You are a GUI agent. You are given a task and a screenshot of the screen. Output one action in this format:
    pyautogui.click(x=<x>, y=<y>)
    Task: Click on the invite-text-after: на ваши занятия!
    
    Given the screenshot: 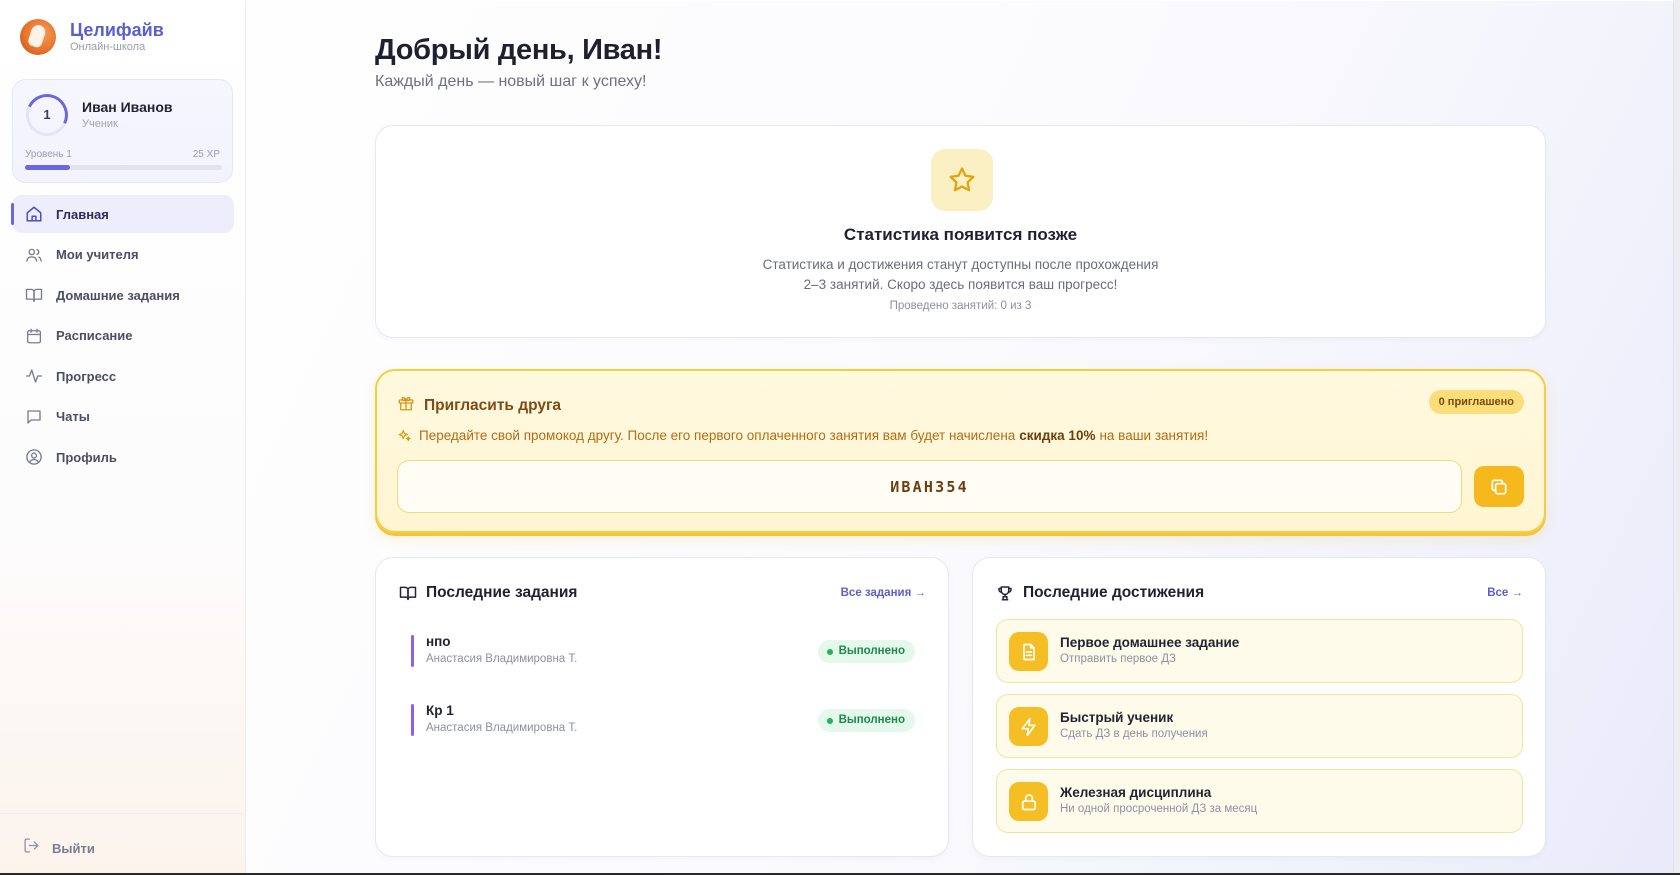 What is the action you would take?
    pyautogui.click(x=1154, y=435)
    